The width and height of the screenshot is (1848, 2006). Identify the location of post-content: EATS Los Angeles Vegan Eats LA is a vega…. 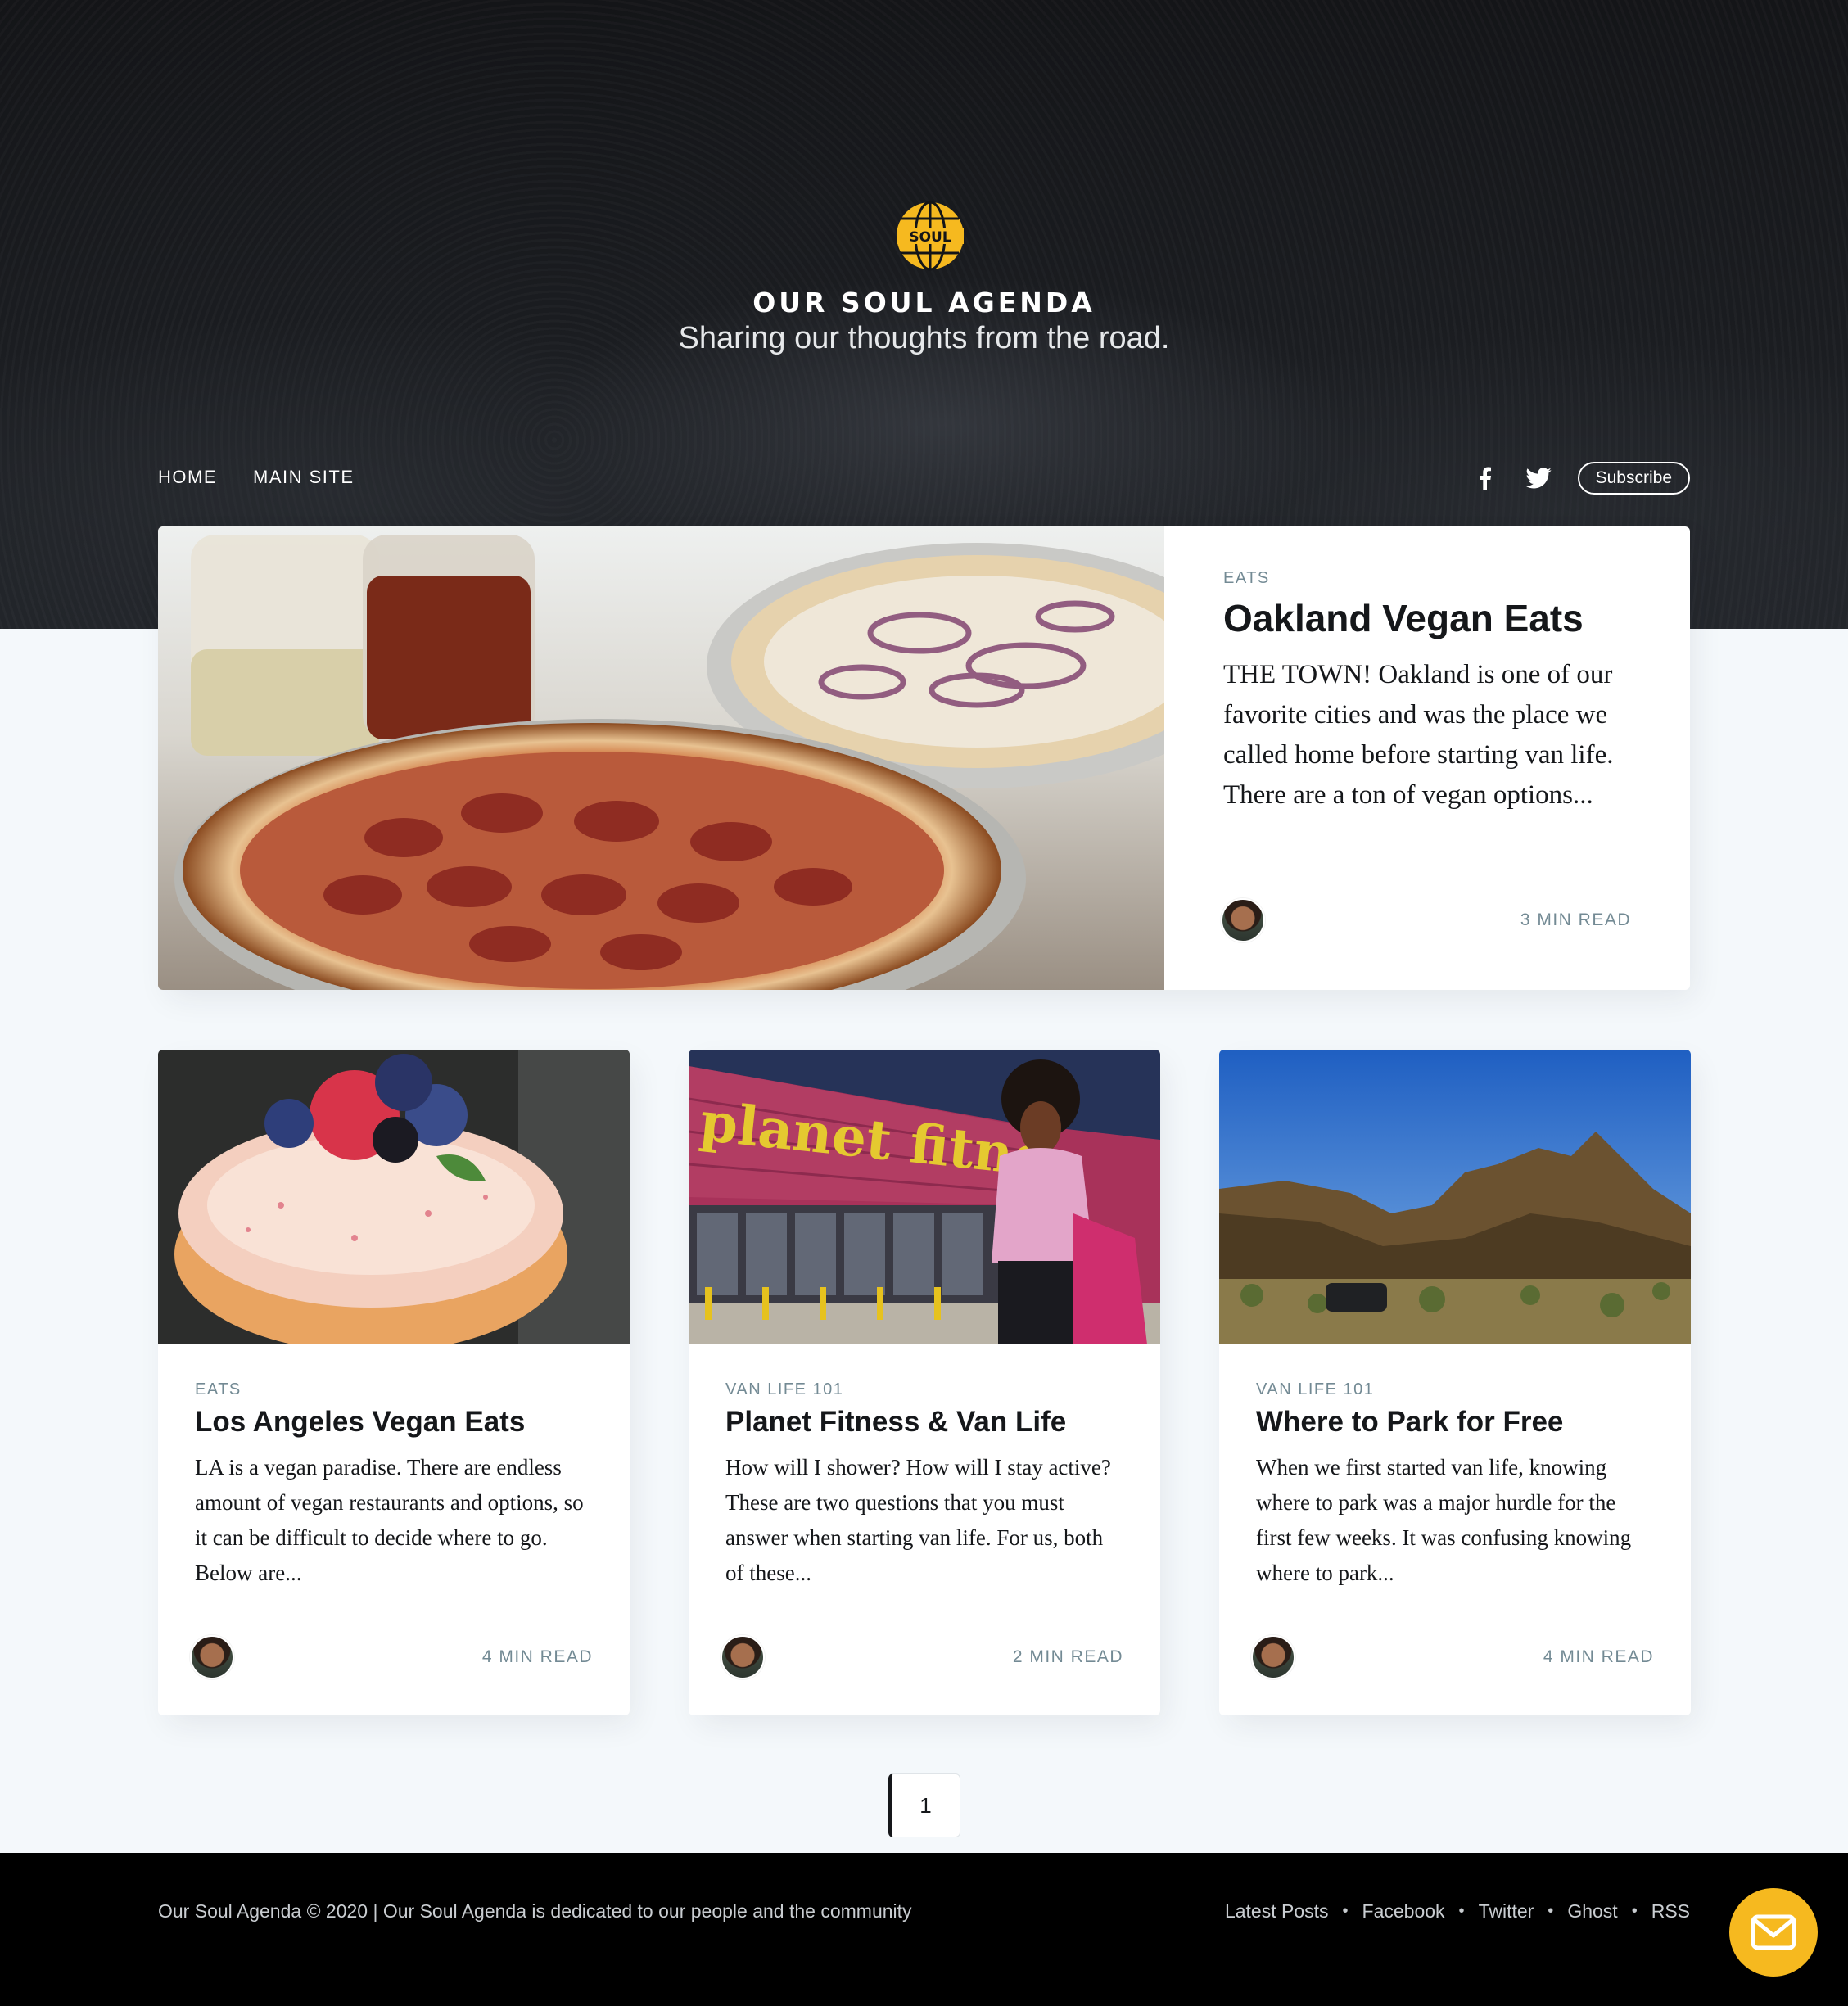
(394, 1529).